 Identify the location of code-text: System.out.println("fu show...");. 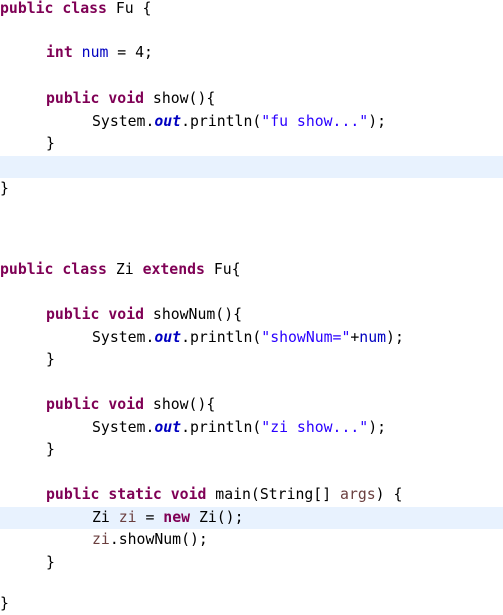
(239, 122).